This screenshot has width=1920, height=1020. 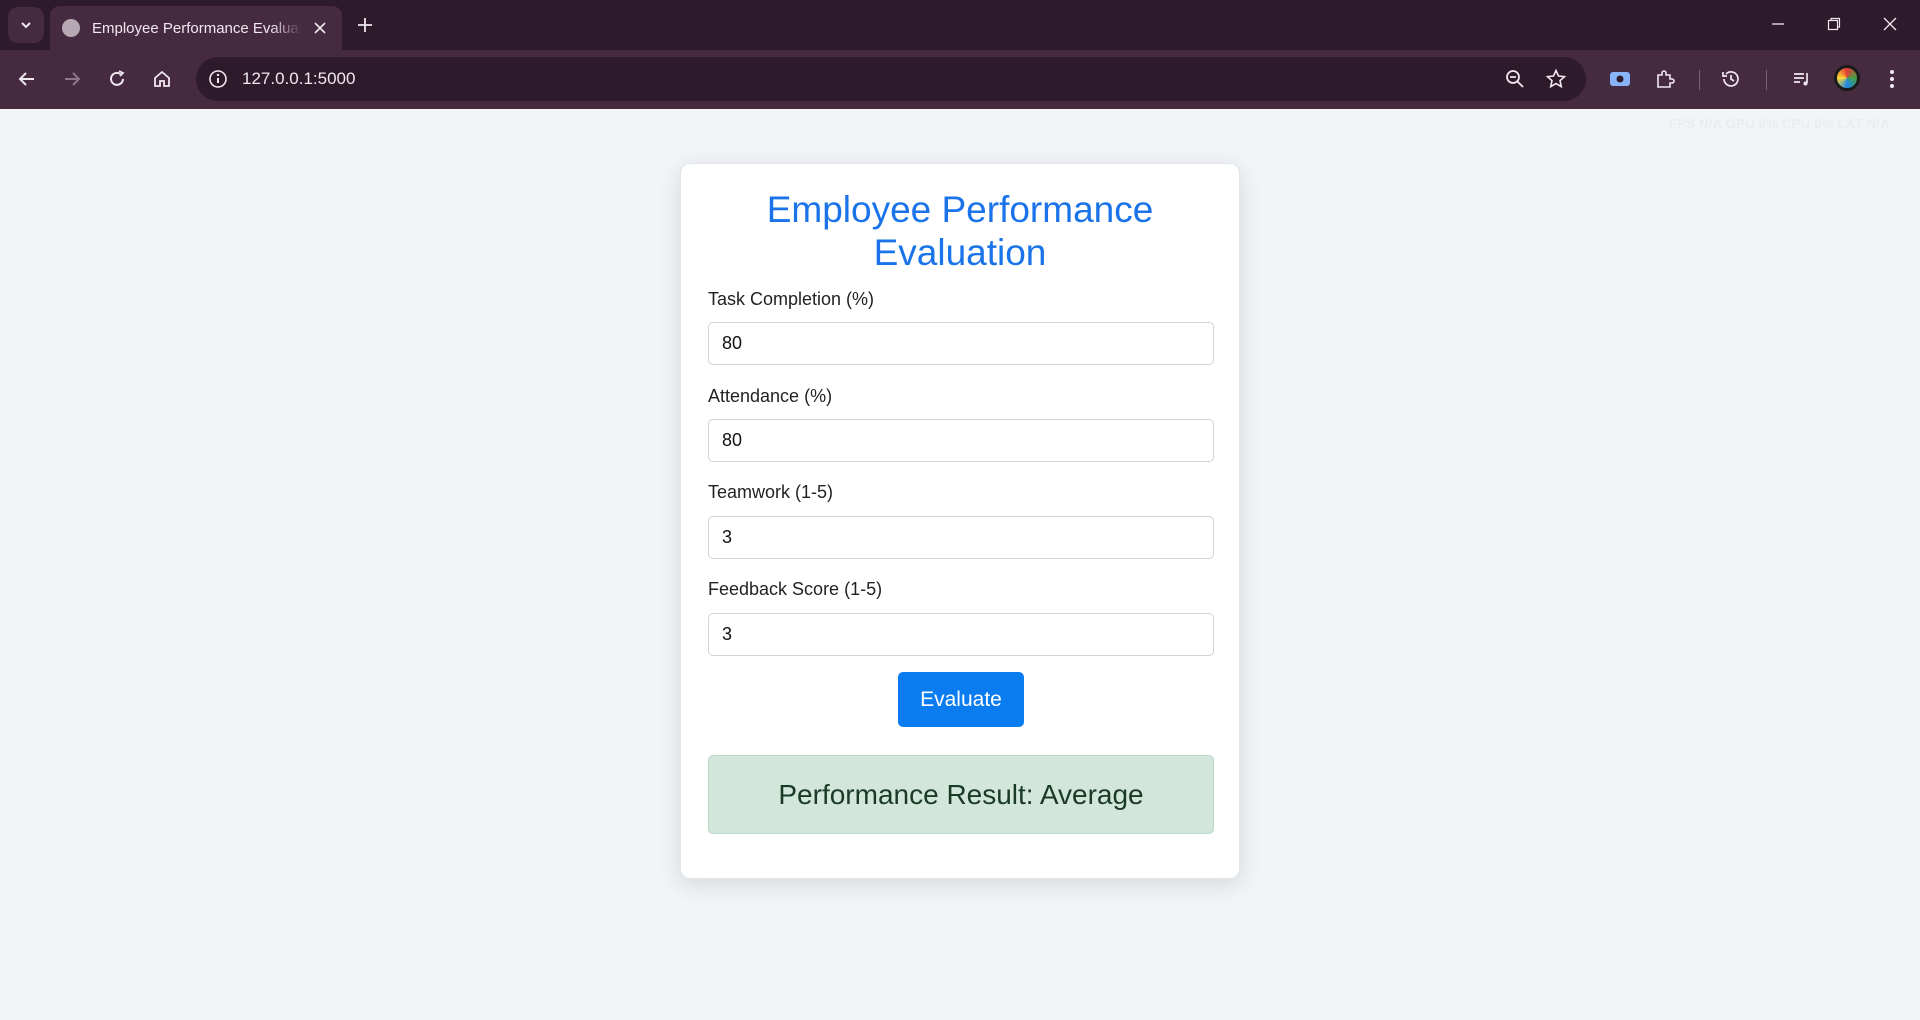 I want to click on close-window-button, so click(x=1890, y=24).